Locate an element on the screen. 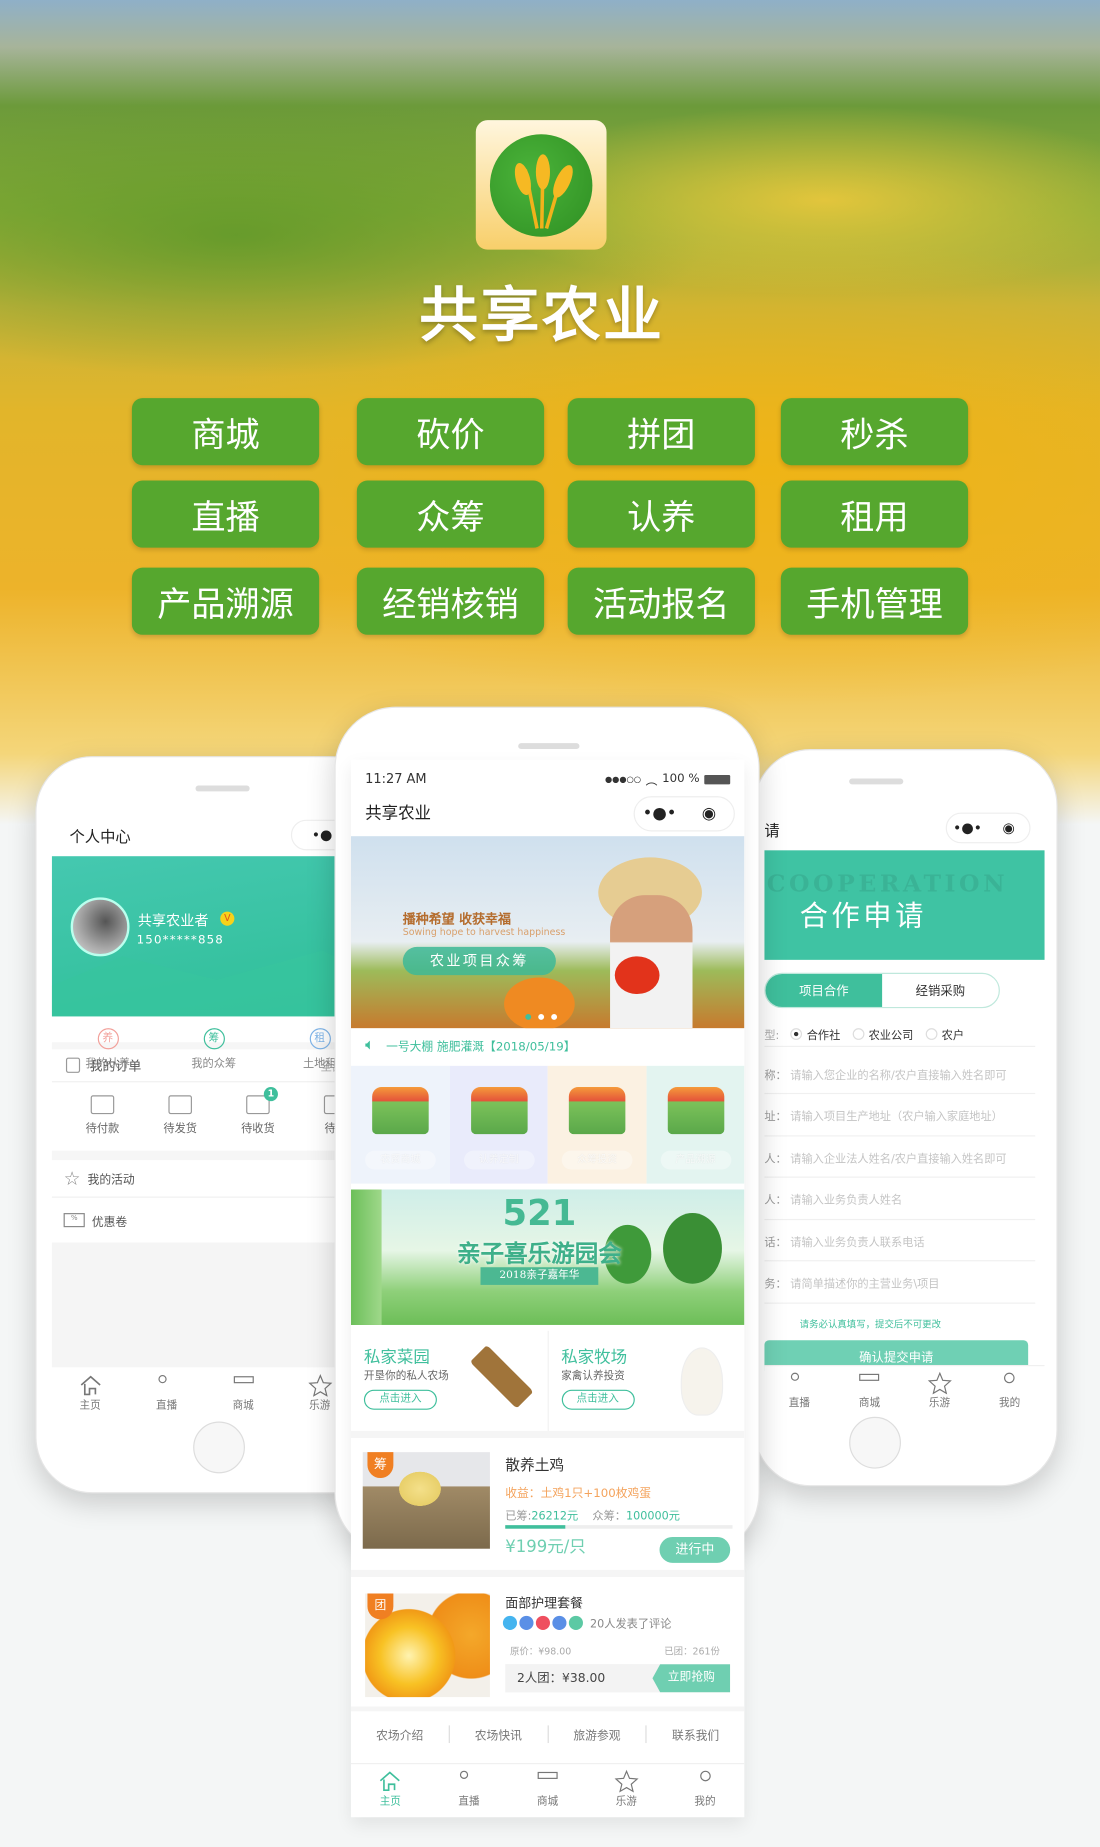 Image resolution: width=1100 pixels, height=1847 pixels. buy-now-button: 立即抢购 is located at coordinates (691, 1678).